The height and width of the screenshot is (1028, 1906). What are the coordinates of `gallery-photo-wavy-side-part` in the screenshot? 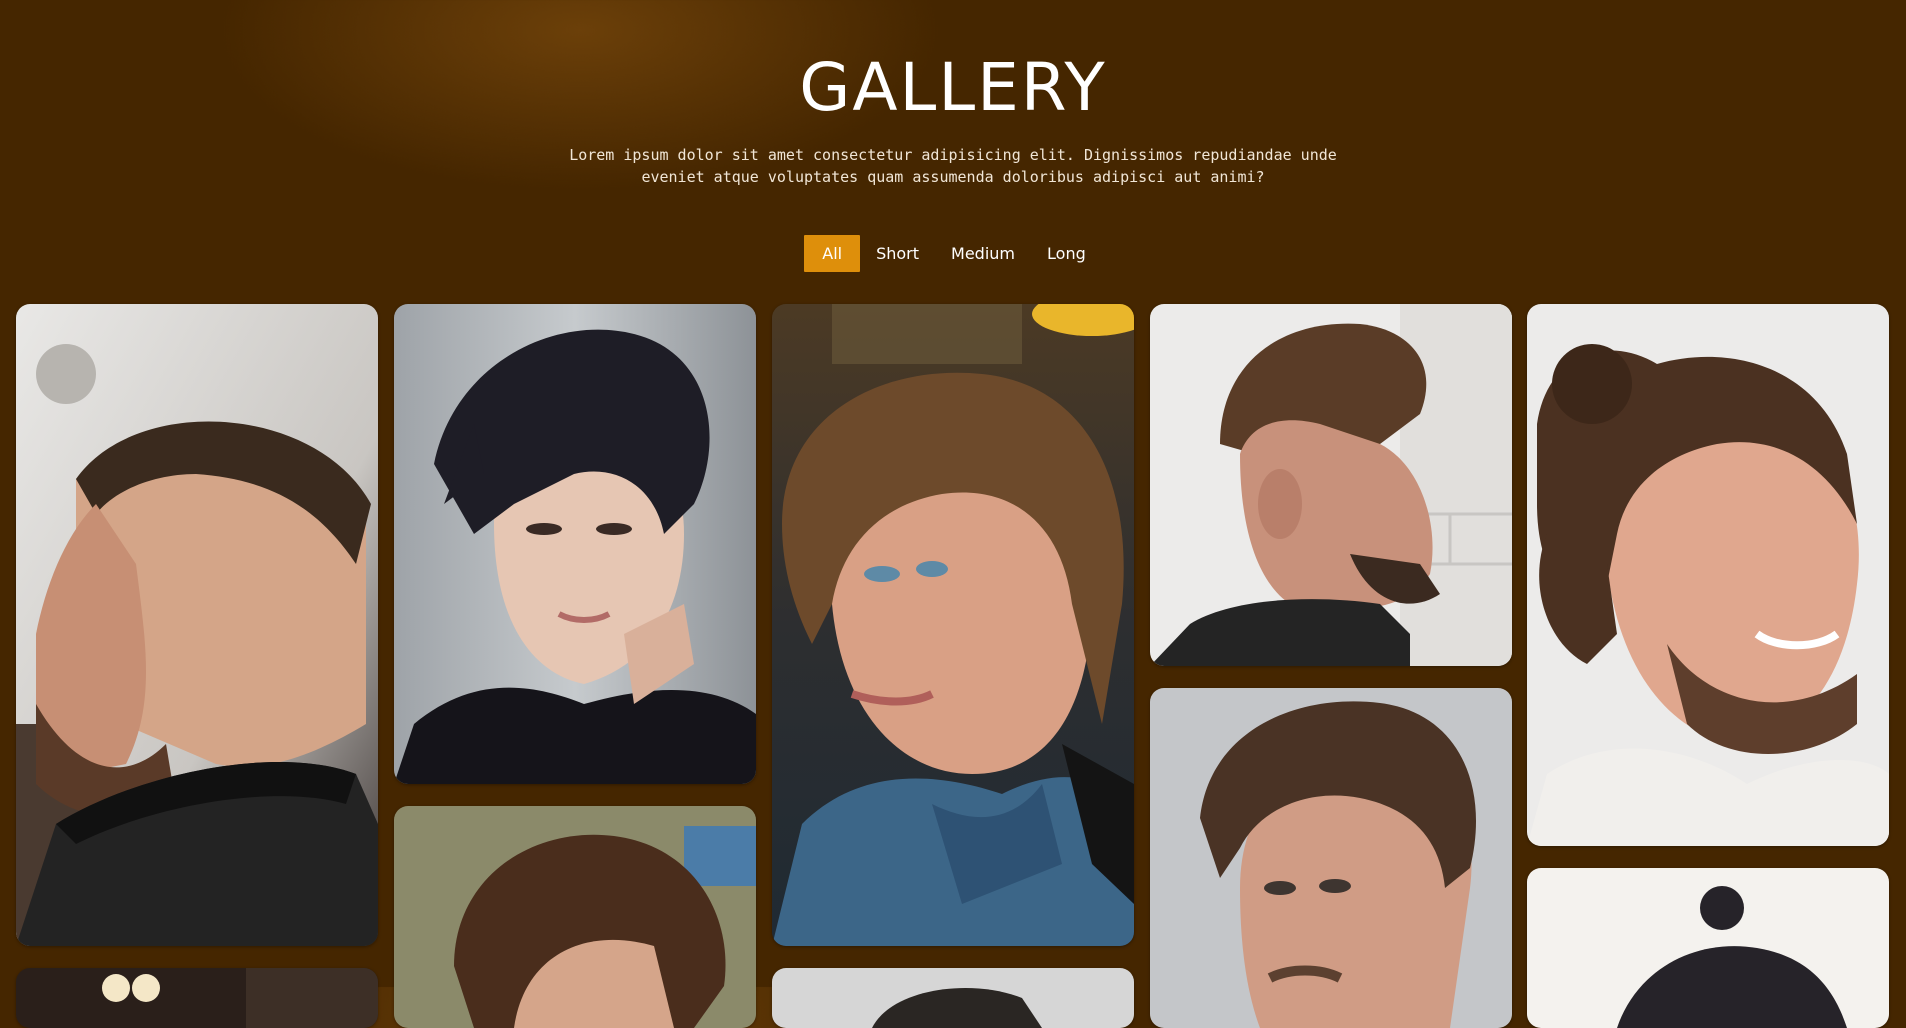 It's located at (575, 917).